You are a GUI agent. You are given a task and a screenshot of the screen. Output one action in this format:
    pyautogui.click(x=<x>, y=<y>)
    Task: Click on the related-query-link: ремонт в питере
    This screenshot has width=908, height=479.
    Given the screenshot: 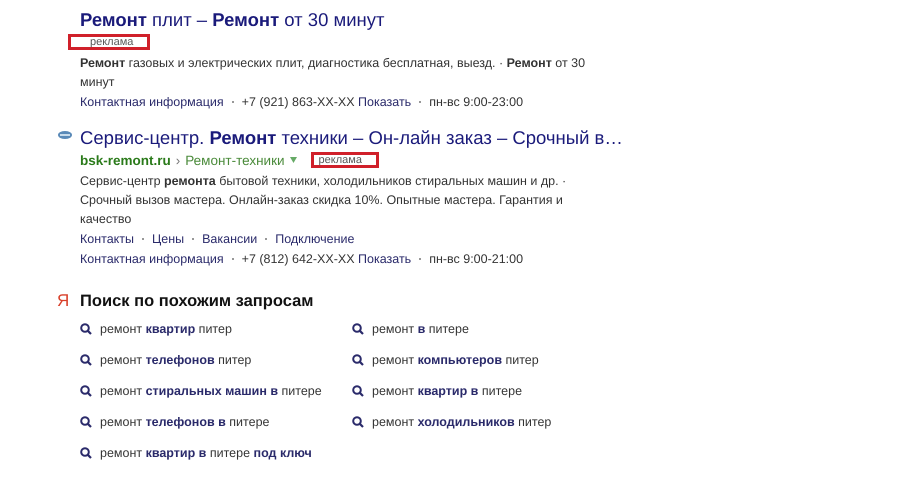 What is the action you would take?
    pyautogui.click(x=482, y=328)
    